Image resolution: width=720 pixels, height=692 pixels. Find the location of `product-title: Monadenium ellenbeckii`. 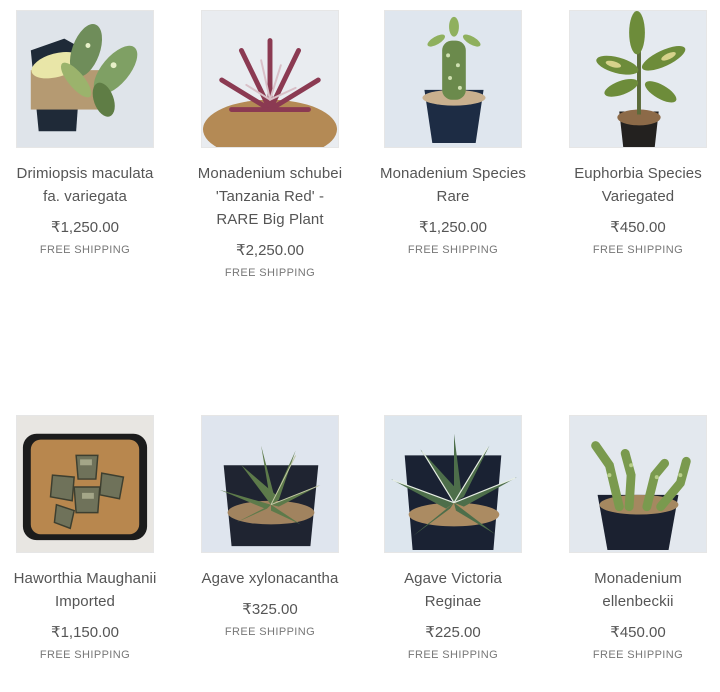

product-title: Monadenium ellenbeckii is located at coordinates (638, 590).